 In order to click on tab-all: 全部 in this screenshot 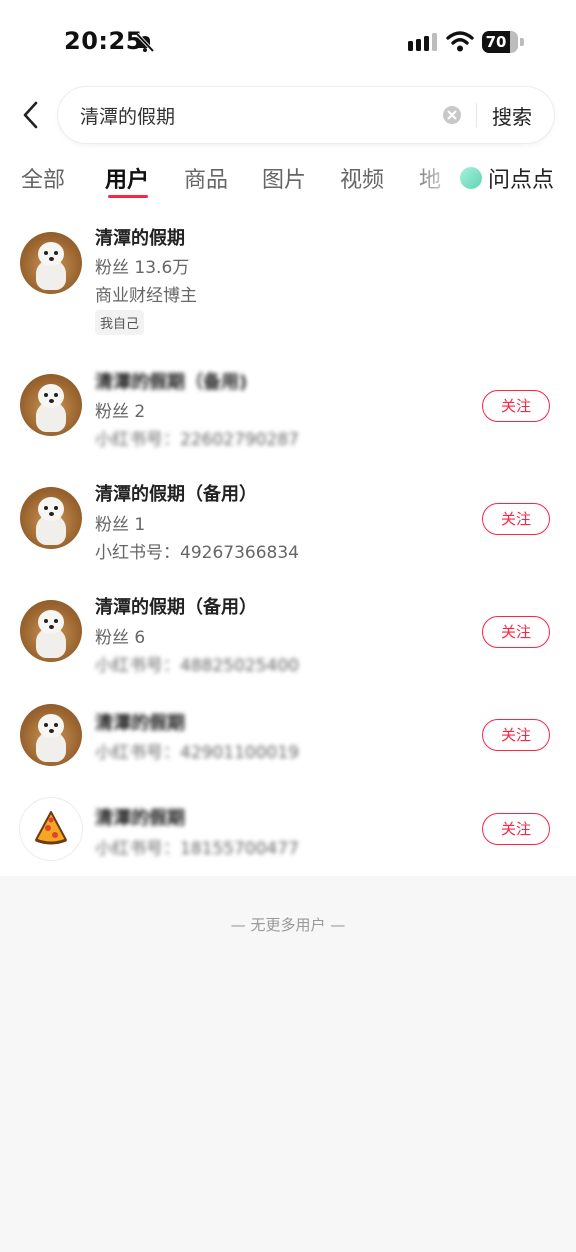, I will do `click(43, 178)`.